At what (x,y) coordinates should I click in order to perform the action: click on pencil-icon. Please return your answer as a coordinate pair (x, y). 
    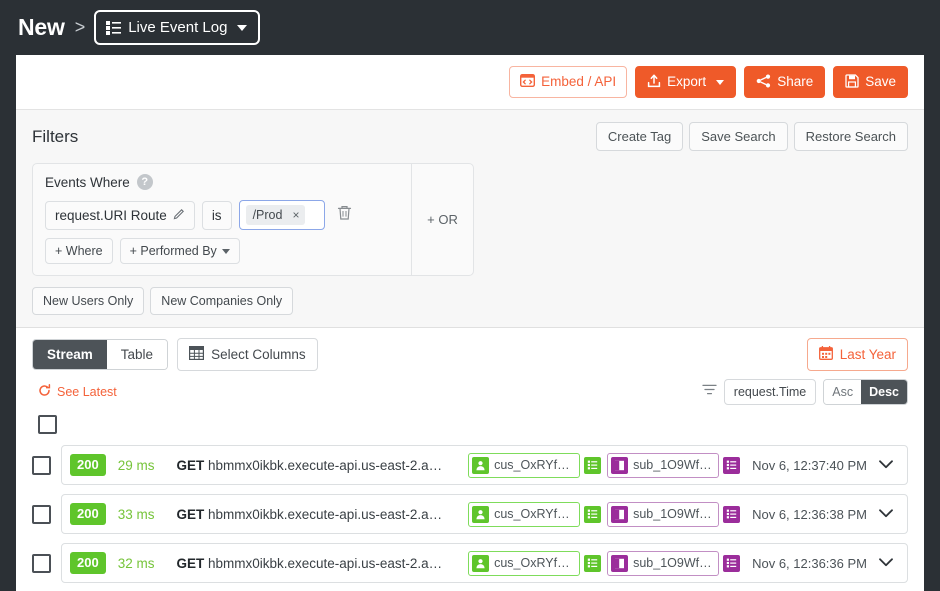
    Looking at the image, I should click on (179, 215).